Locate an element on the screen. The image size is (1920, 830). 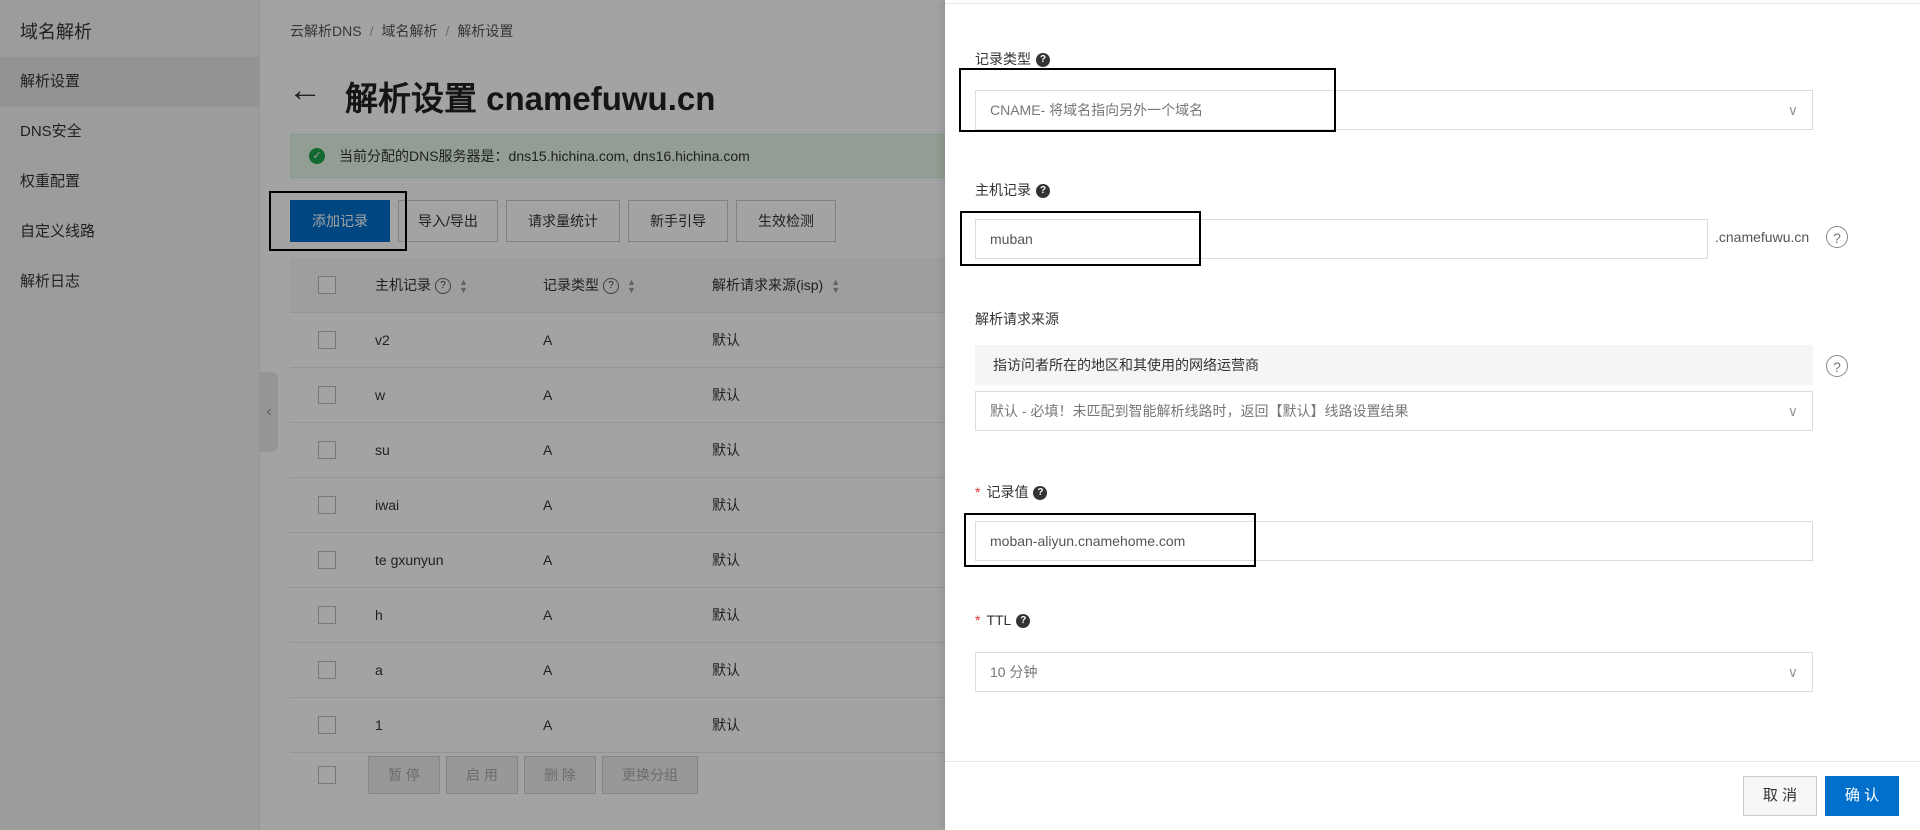
record-type-label-text: 记录类型 is located at coordinates (1003, 59).